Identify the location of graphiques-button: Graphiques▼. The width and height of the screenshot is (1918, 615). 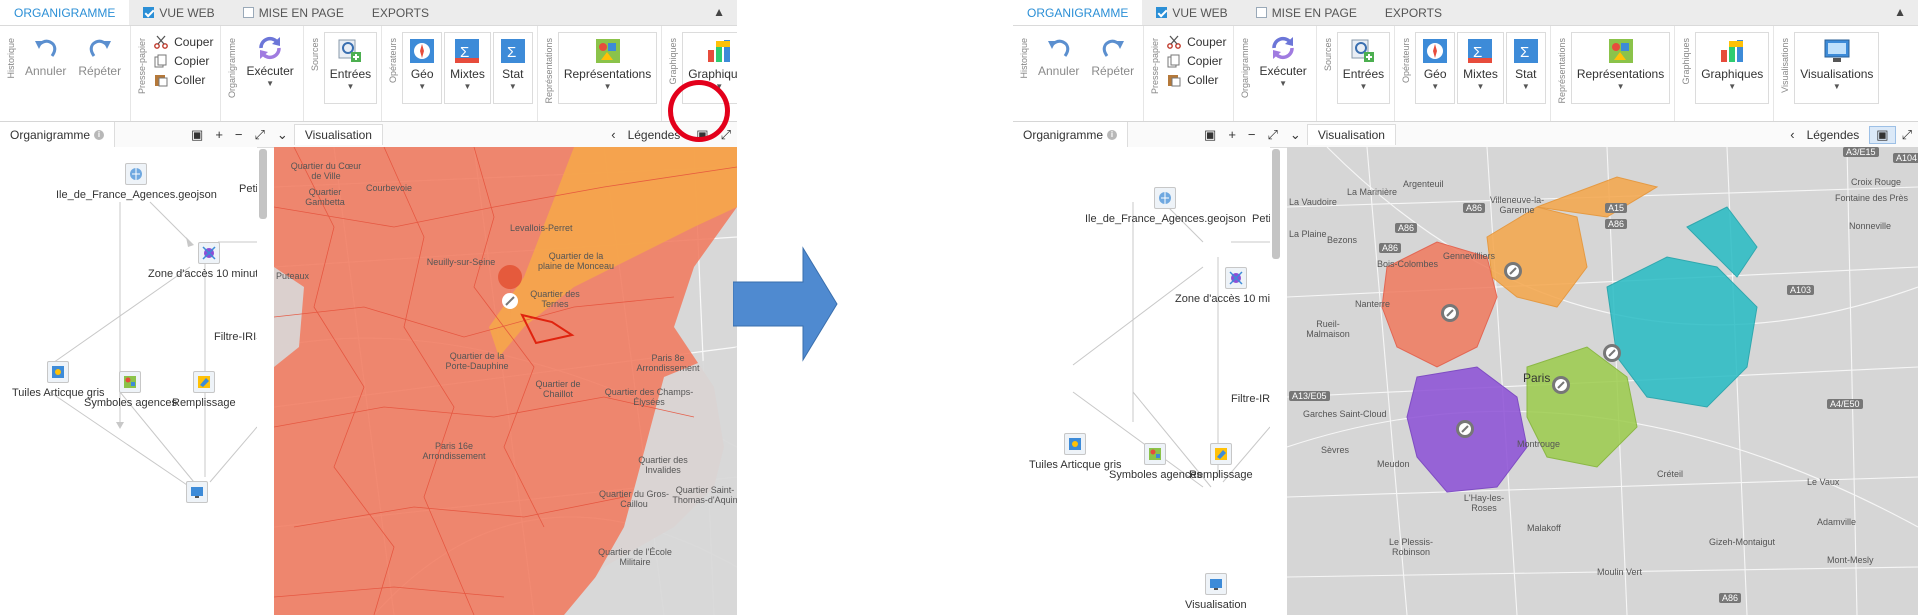
(1732, 68).